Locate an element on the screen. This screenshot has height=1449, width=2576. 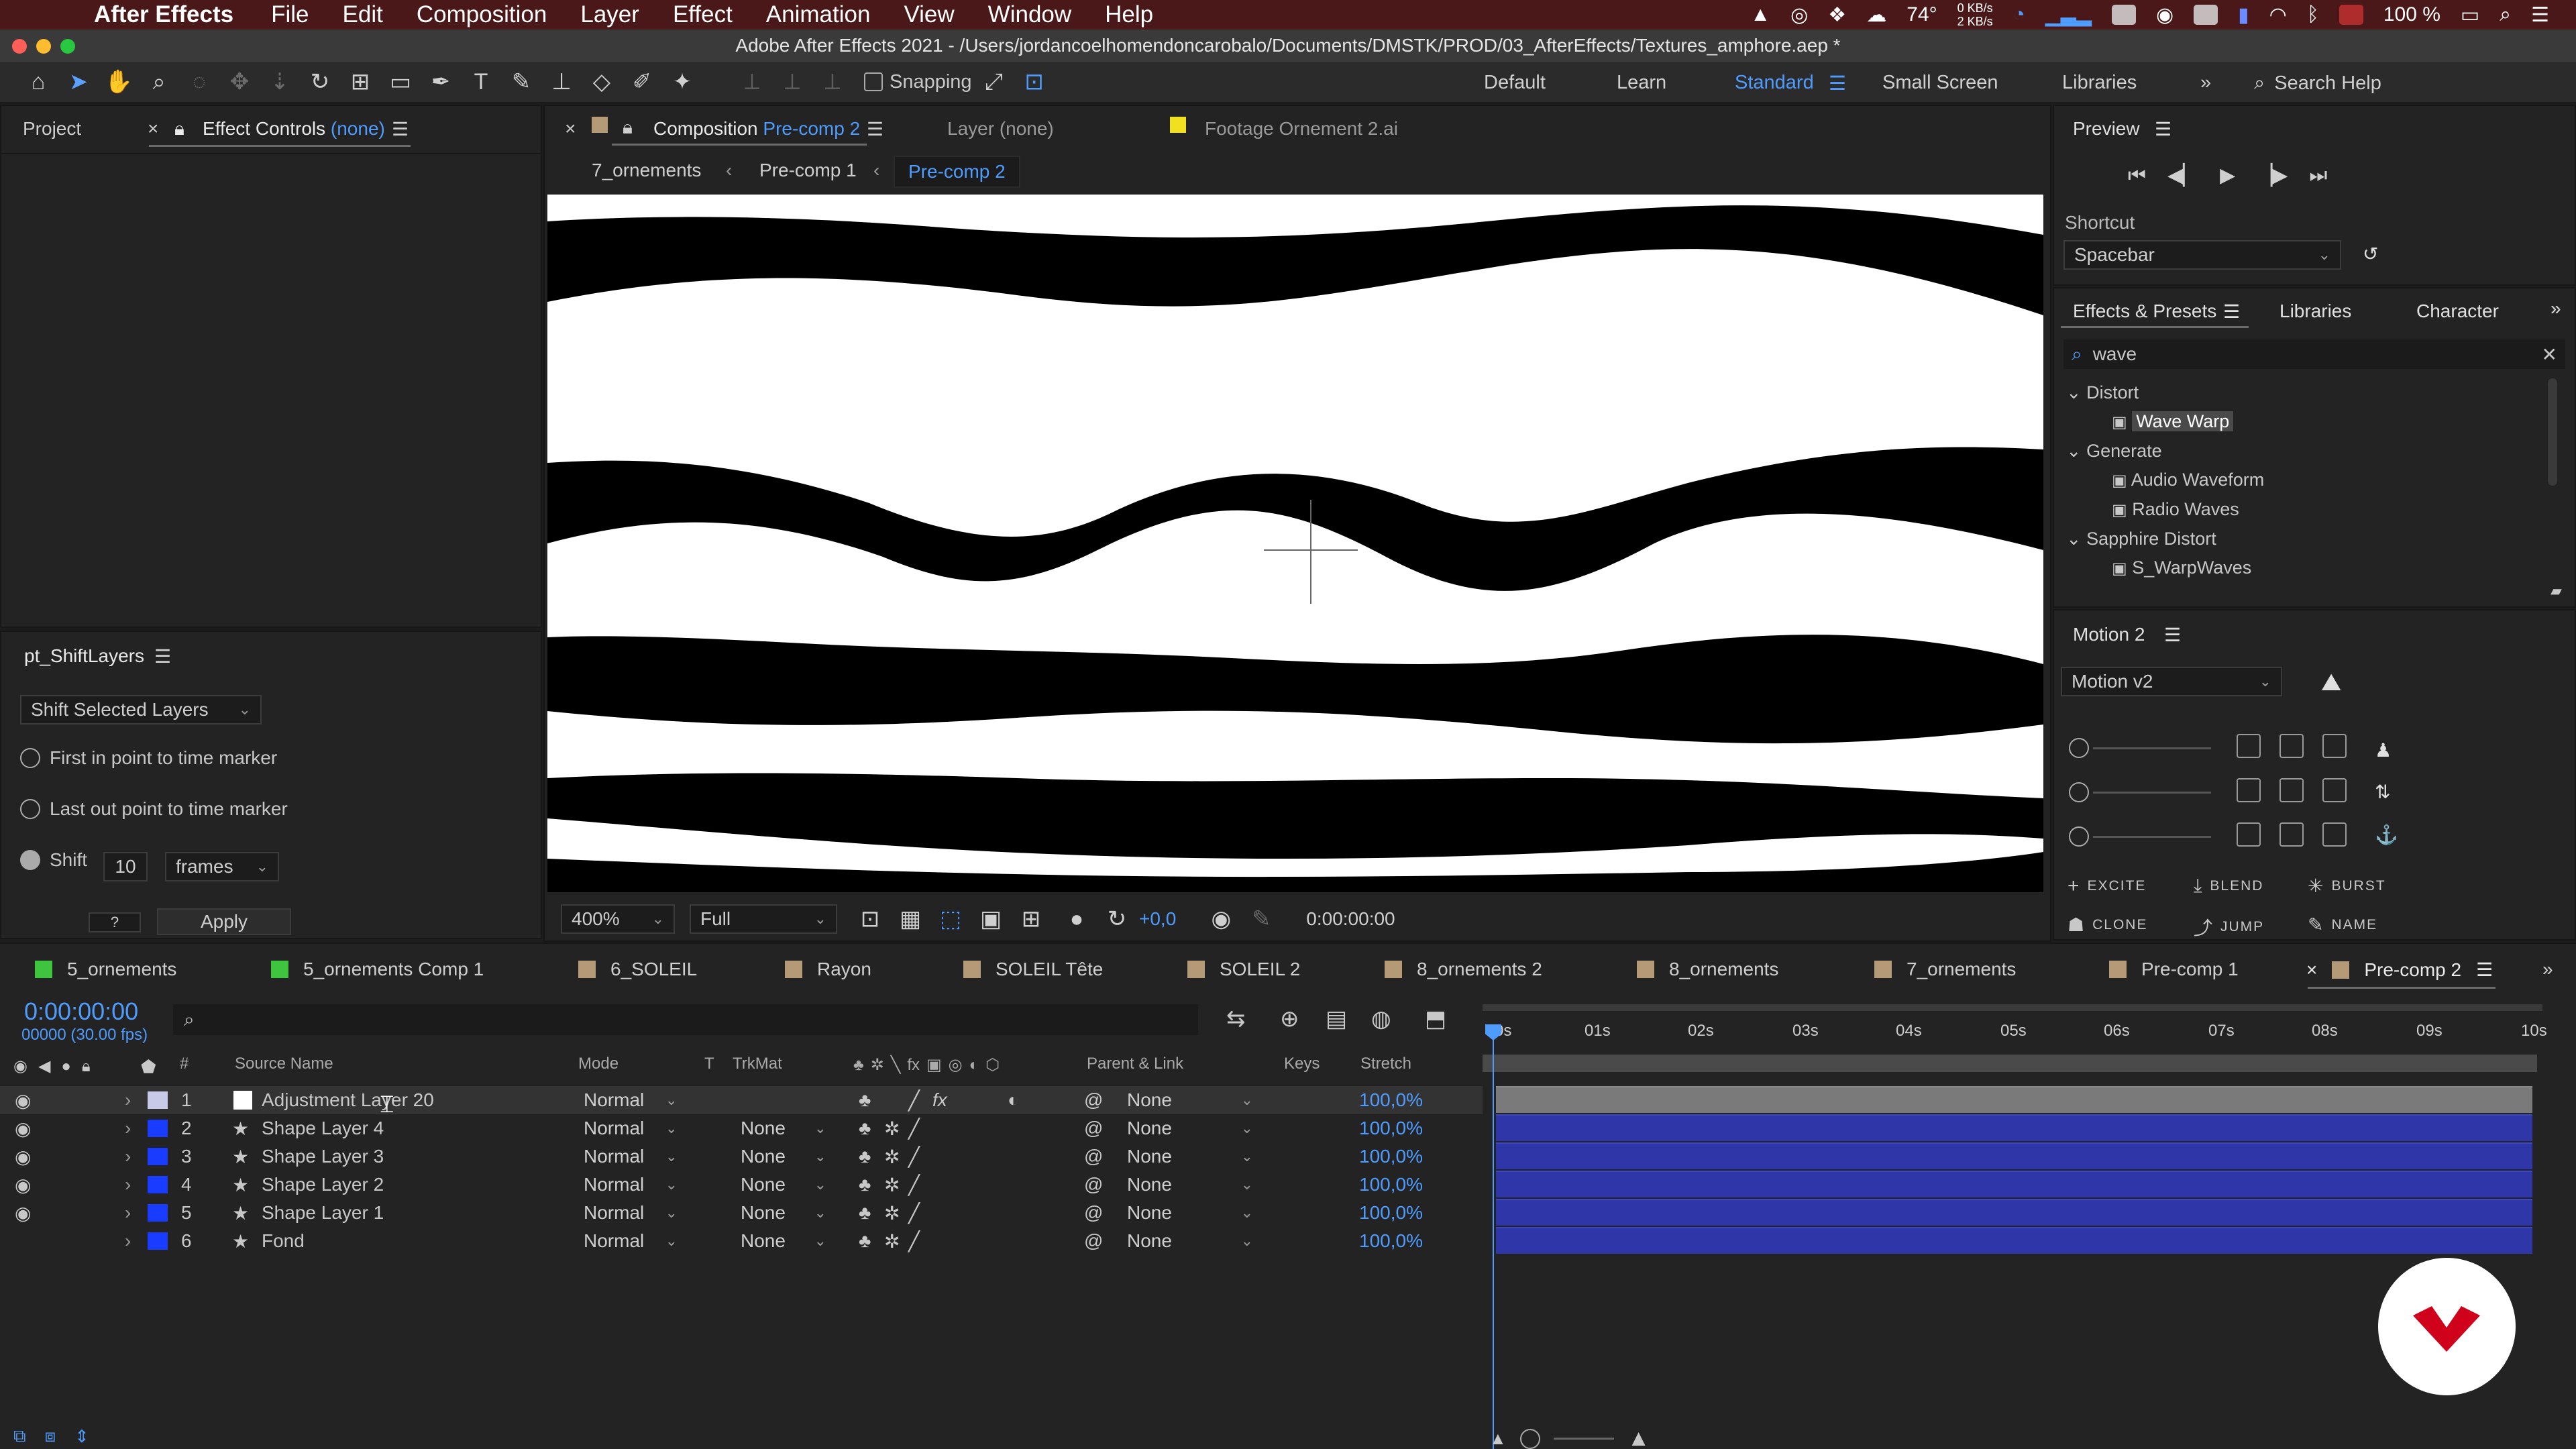
layer-name: Shape Layer 3 is located at coordinates (323, 1156).